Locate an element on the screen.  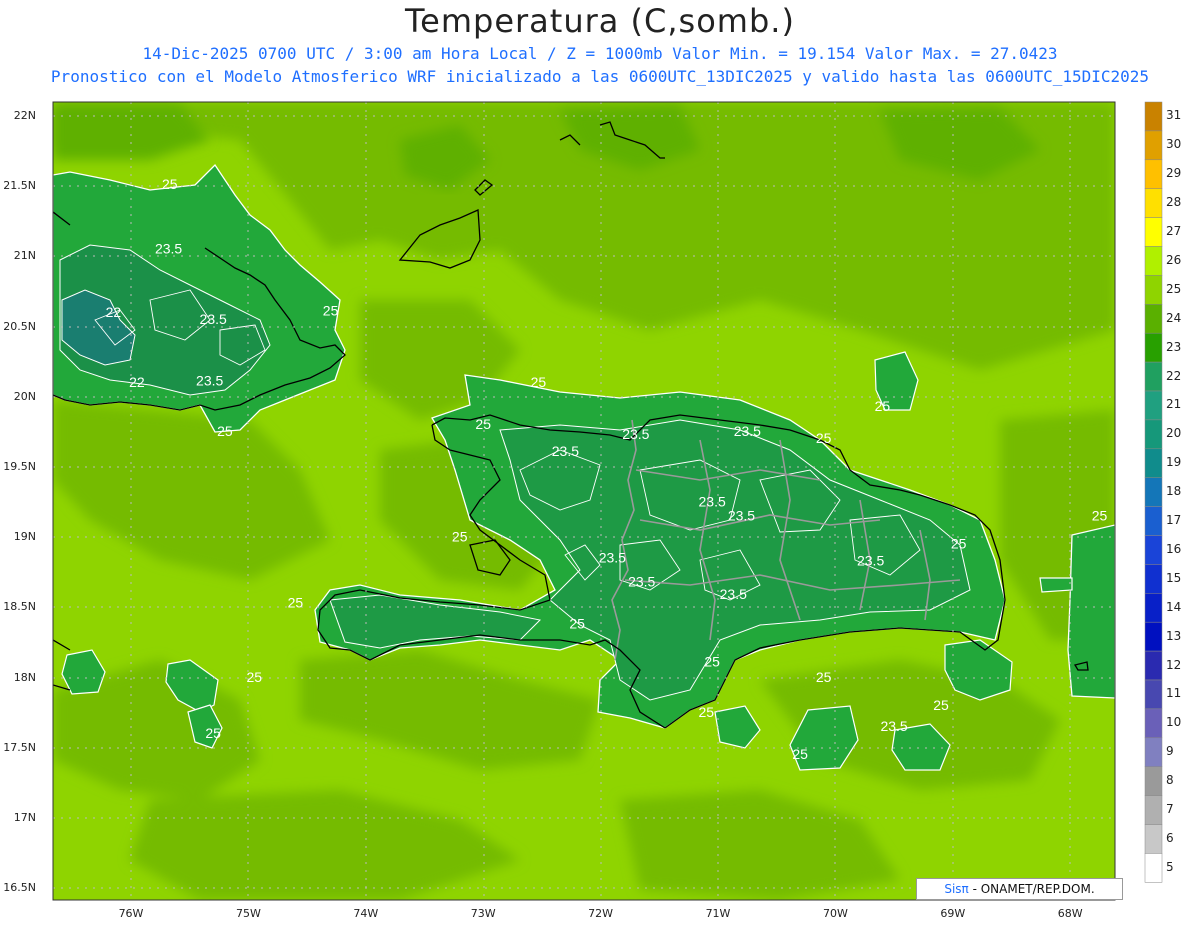
lat-tick-label: 20.5N is located at coordinates (19, 326).